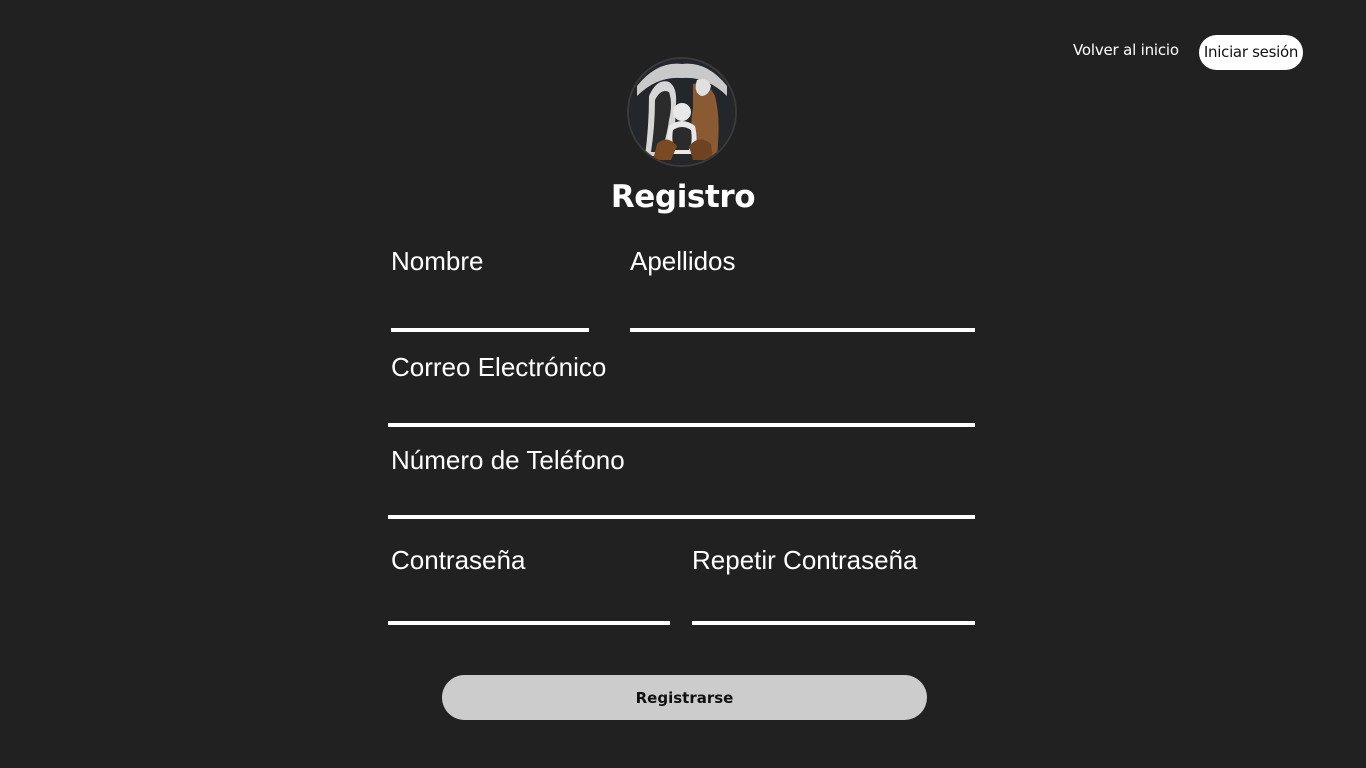 The image size is (1366, 768). I want to click on repetir-label: Repetir Contraseña, so click(805, 560).